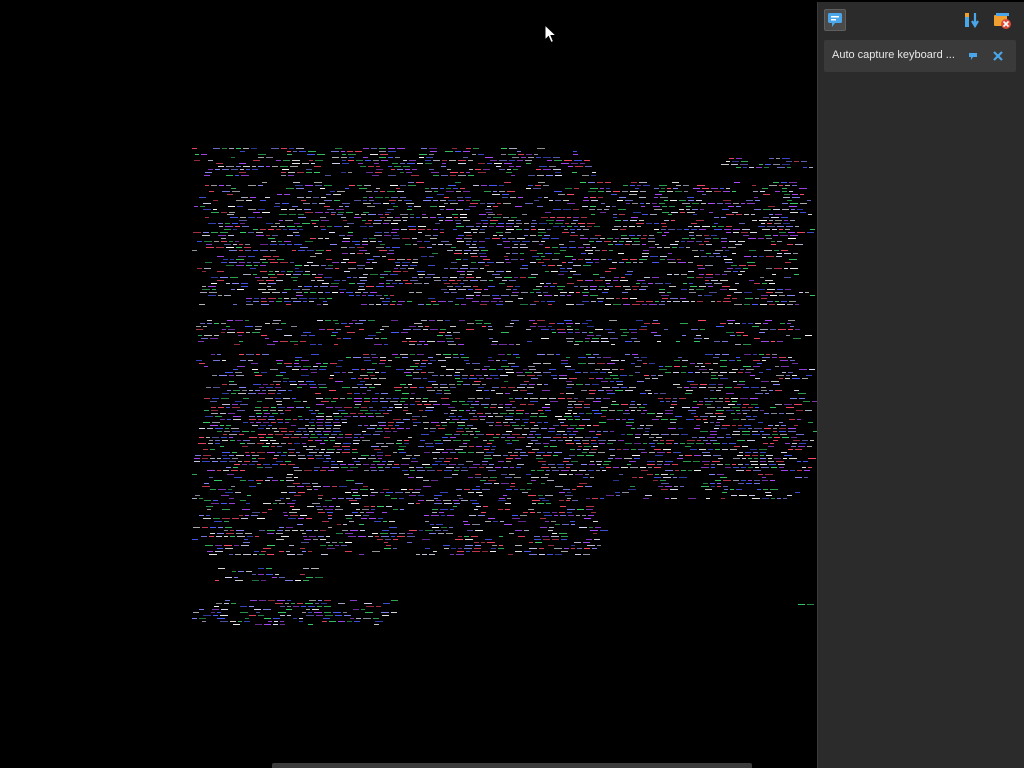 This screenshot has width=1024, height=768. Describe the element at coordinates (972, 20) in the screenshot. I see `sort-icon` at that location.